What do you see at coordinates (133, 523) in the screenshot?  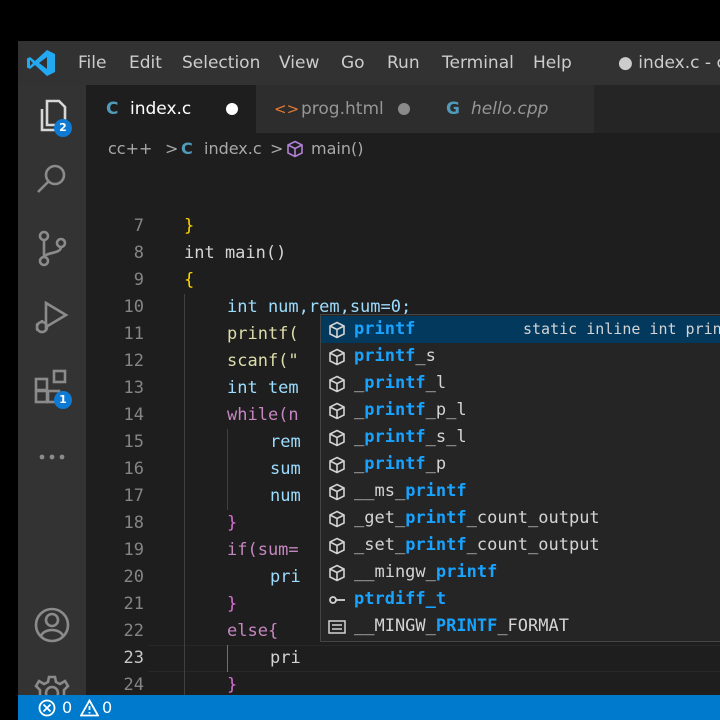 I see `line-number: 18` at bounding box center [133, 523].